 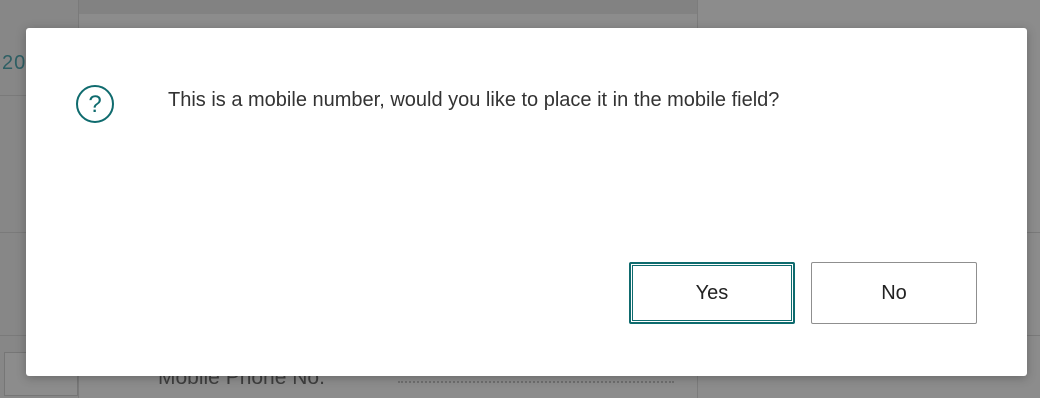 I want to click on no-button: No, so click(x=894, y=293).